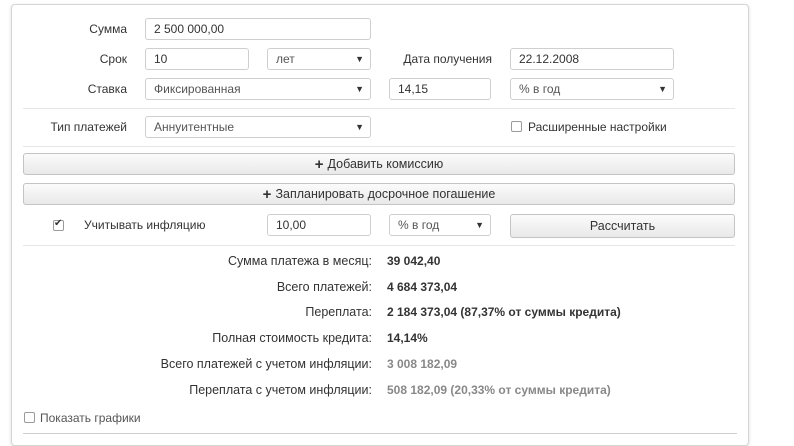 This screenshot has height=446, width=794. Describe the element at coordinates (622, 226) in the screenshot. I see `calculate-button: Рассчитать` at that location.